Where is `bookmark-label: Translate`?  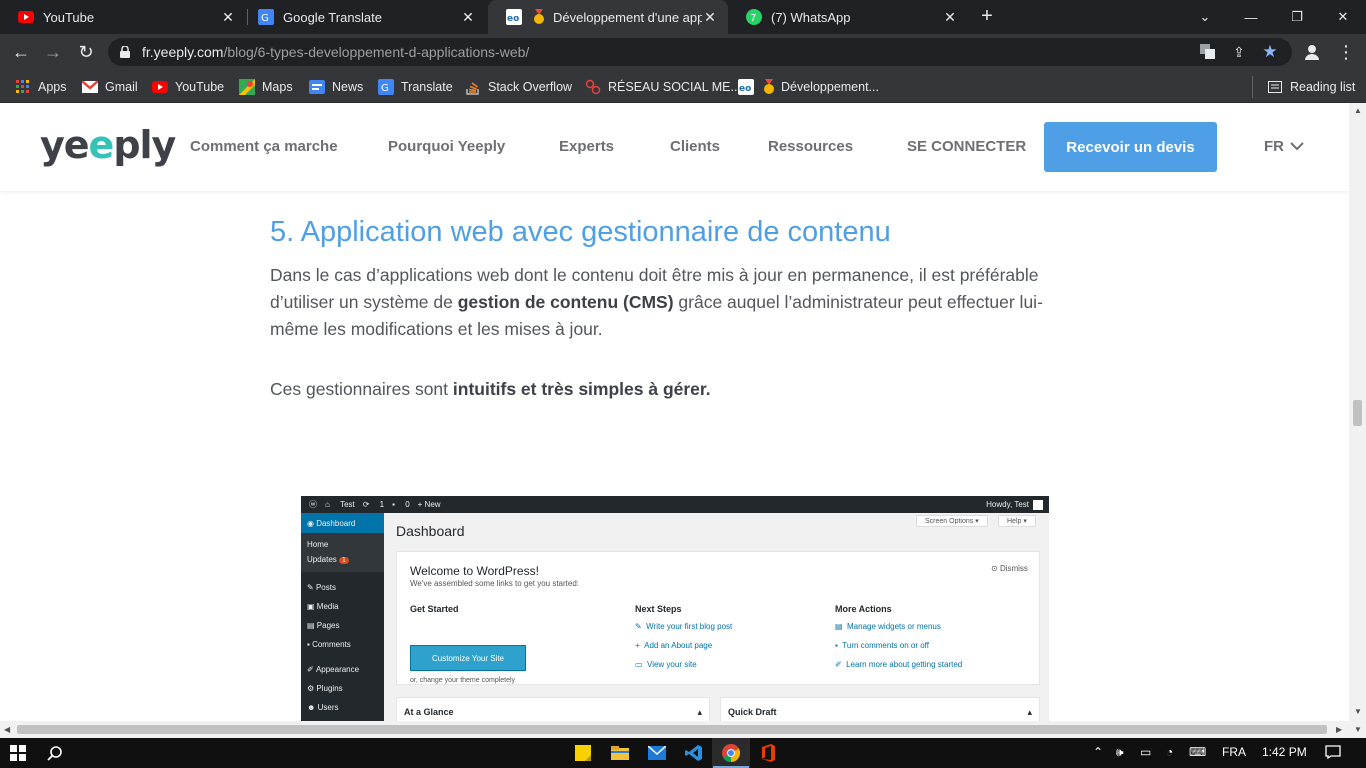
bookmark-label: Translate is located at coordinates (427, 87).